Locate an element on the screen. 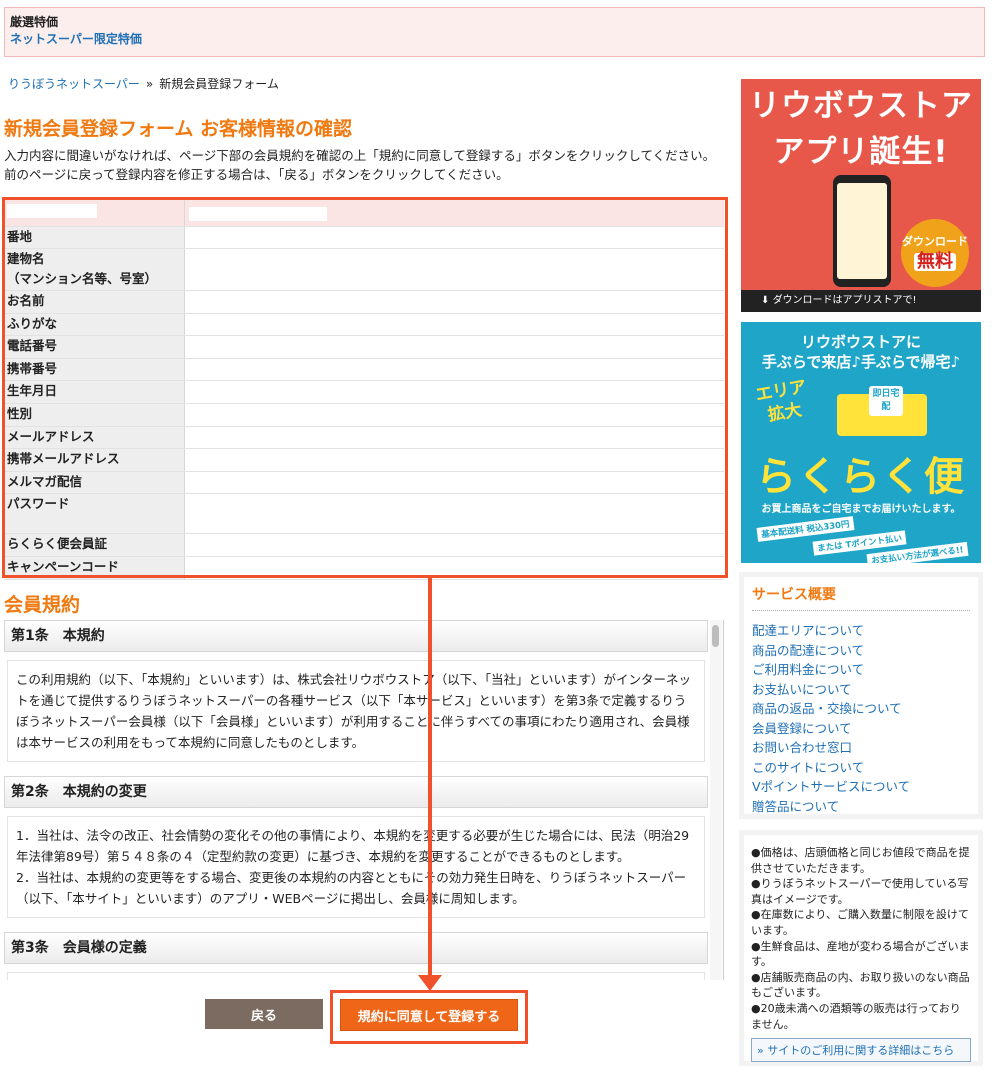 This screenshot has width=994, height=1073. service-link: 会員登録について is located at coordinates (861, 729).